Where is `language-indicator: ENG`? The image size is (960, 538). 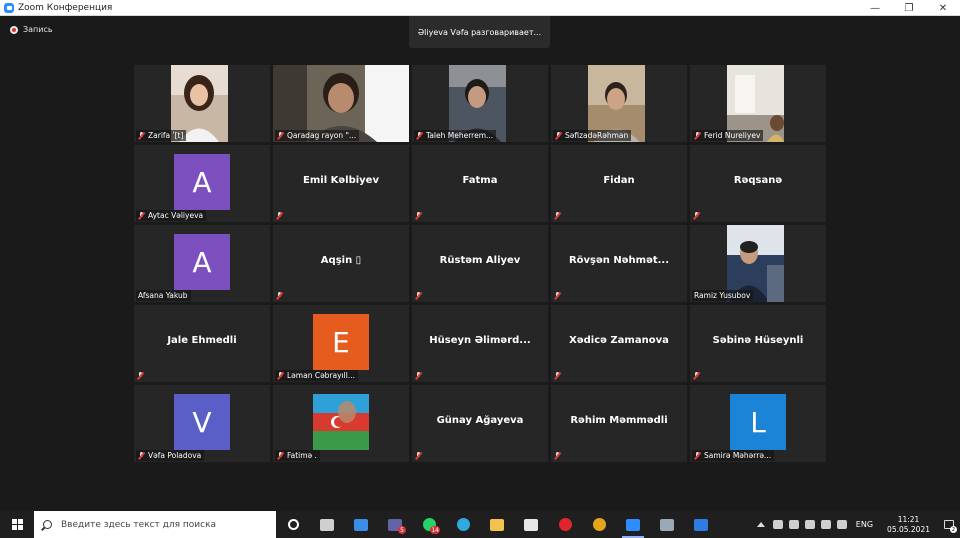
language-indicator: ENG is located at coordinates (864, 524).